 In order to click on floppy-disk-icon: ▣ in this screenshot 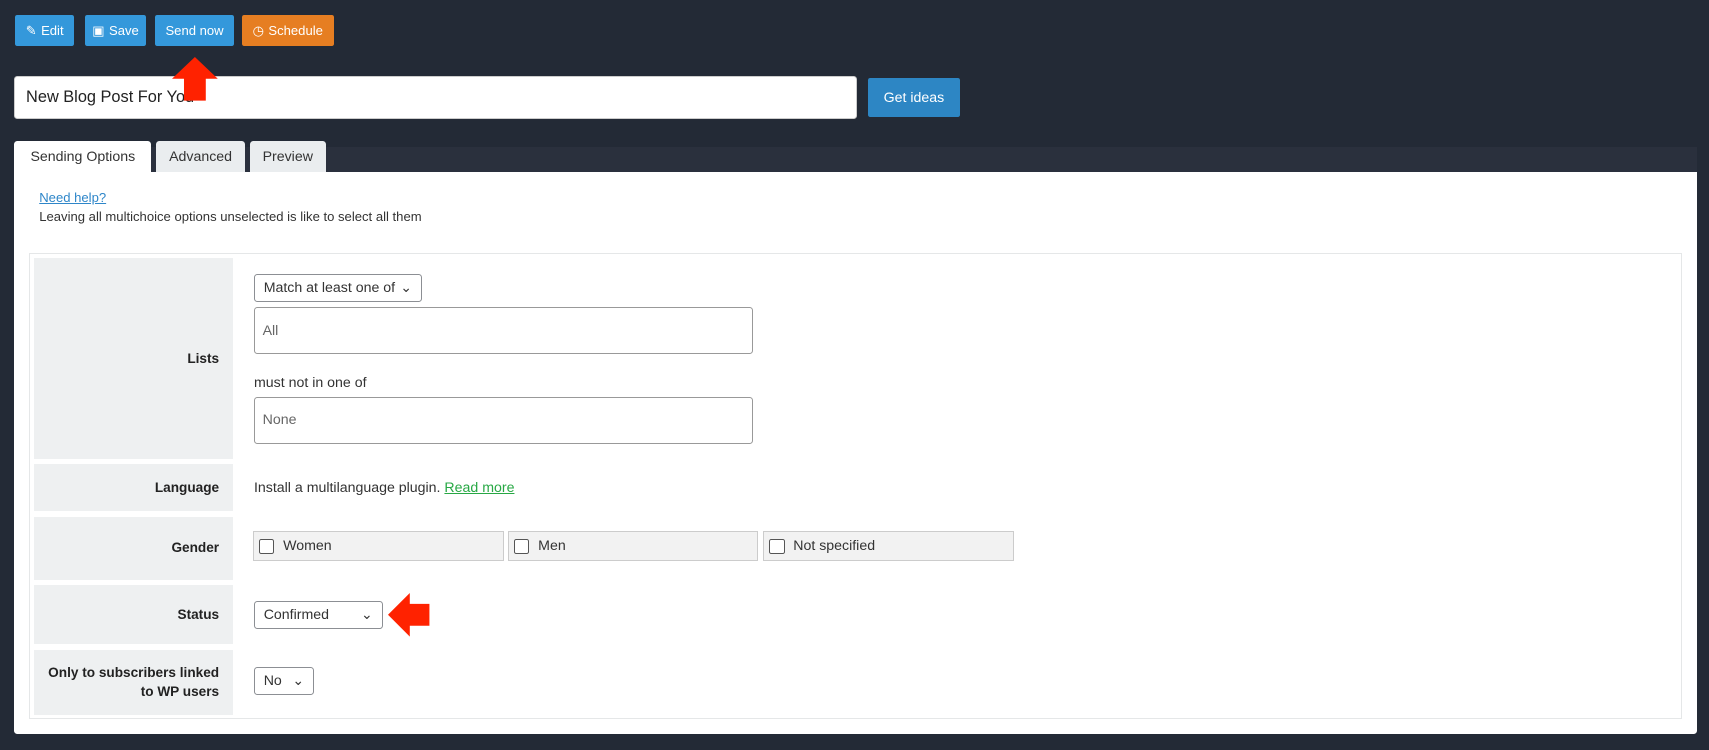, I will do `click(98, 30)`.